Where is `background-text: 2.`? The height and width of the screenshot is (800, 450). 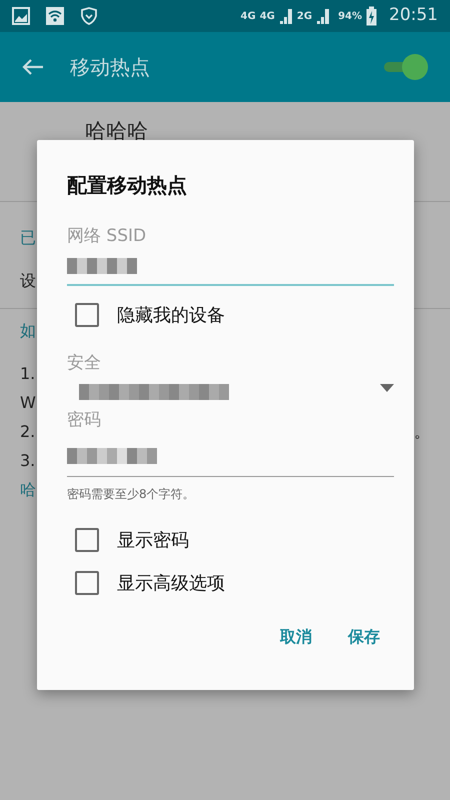
background-text: 2. is located at coordinates (28, 432).